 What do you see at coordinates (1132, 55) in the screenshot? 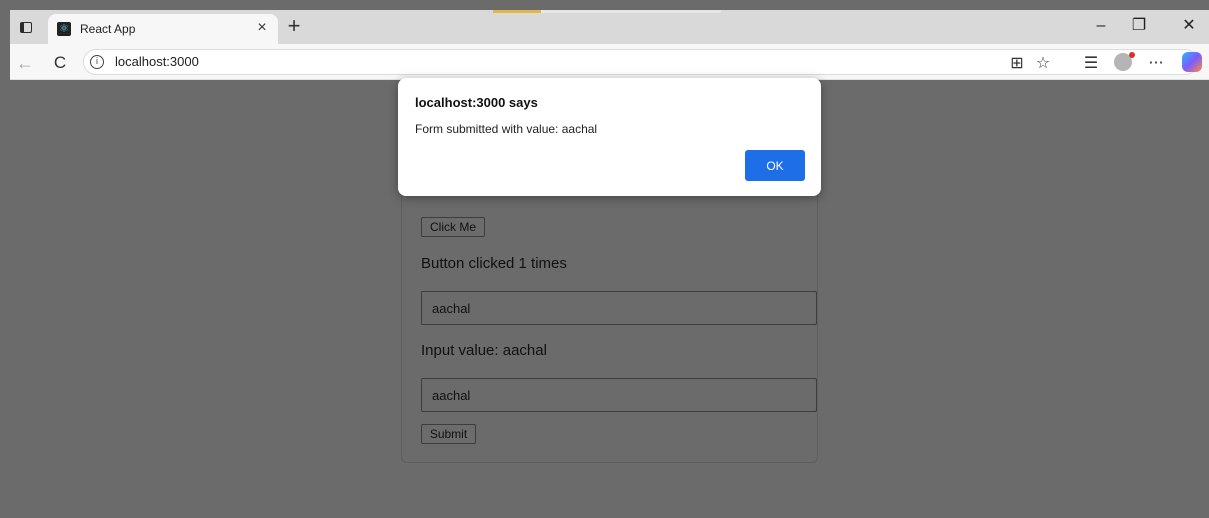
I see `profile-notification-dot` at bounding box center [1132, 55].